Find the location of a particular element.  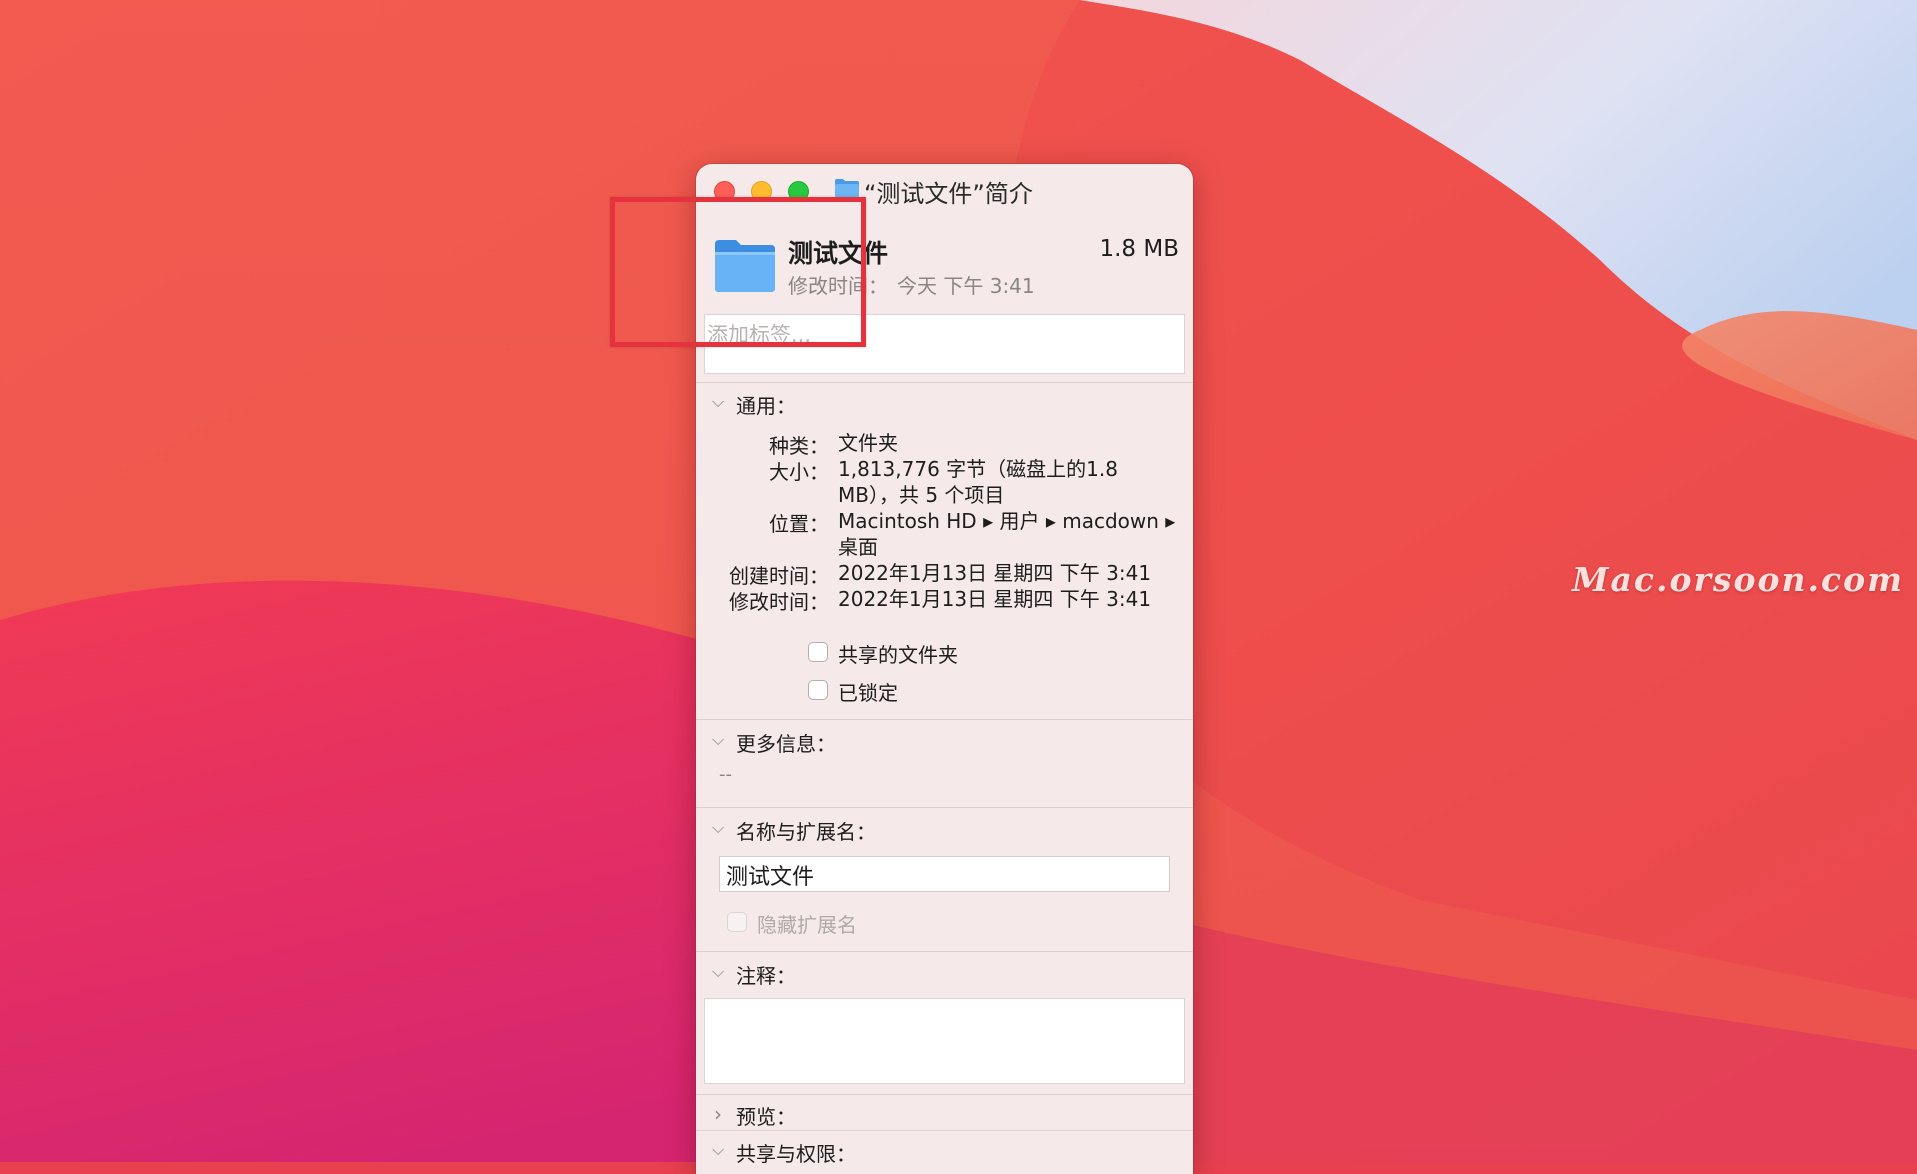

size-label: 大小： is located at coordinates (799, 472).